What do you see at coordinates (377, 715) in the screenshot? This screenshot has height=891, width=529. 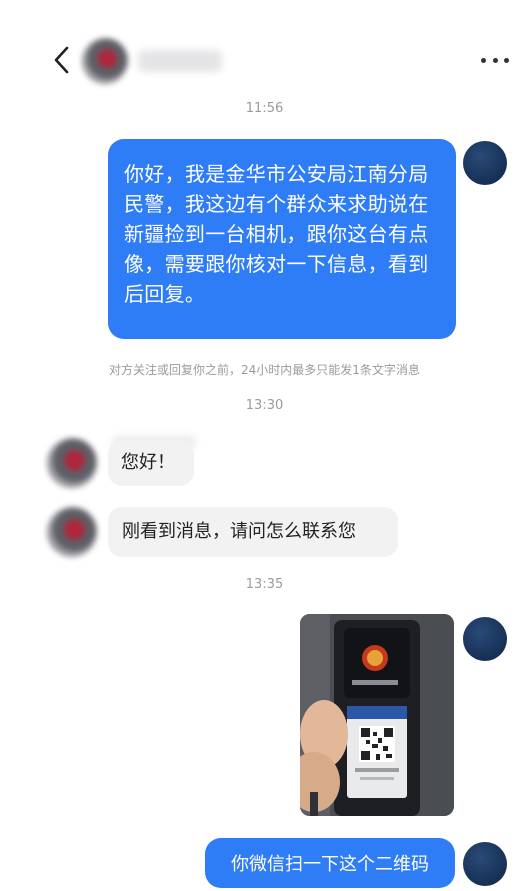 I see `police-badge-qr-card-photo` at bounding box center [377, 715].